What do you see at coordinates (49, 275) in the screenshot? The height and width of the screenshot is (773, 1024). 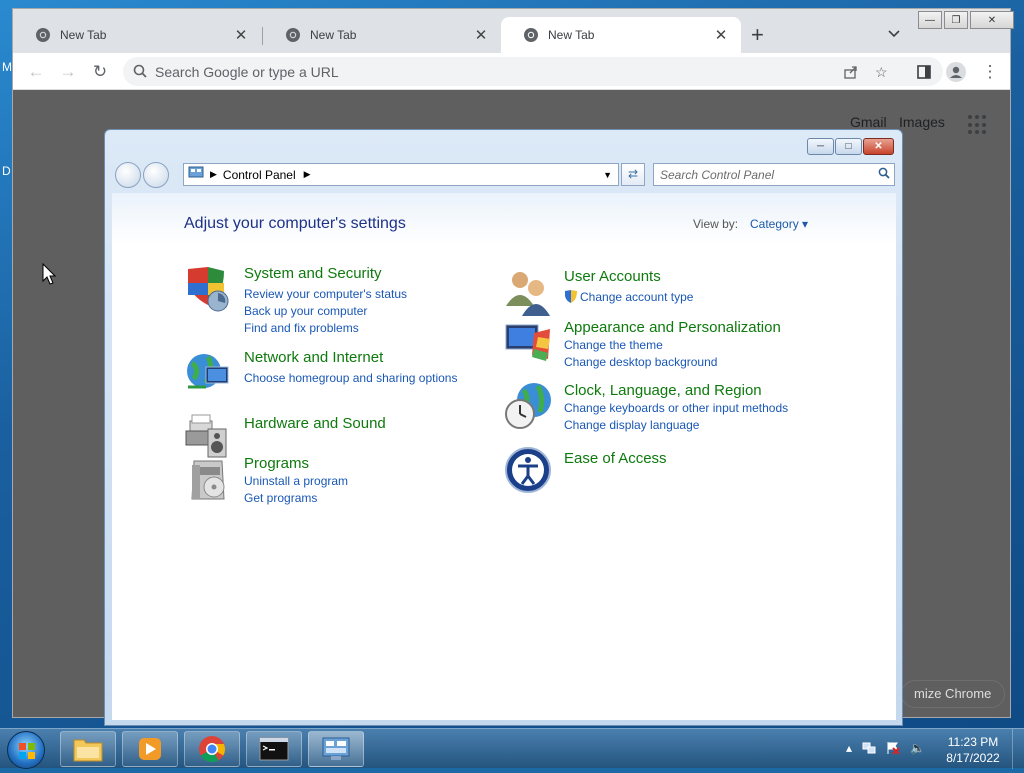 I see `mouse-cursor-icon` at bounding box center [49, 275].